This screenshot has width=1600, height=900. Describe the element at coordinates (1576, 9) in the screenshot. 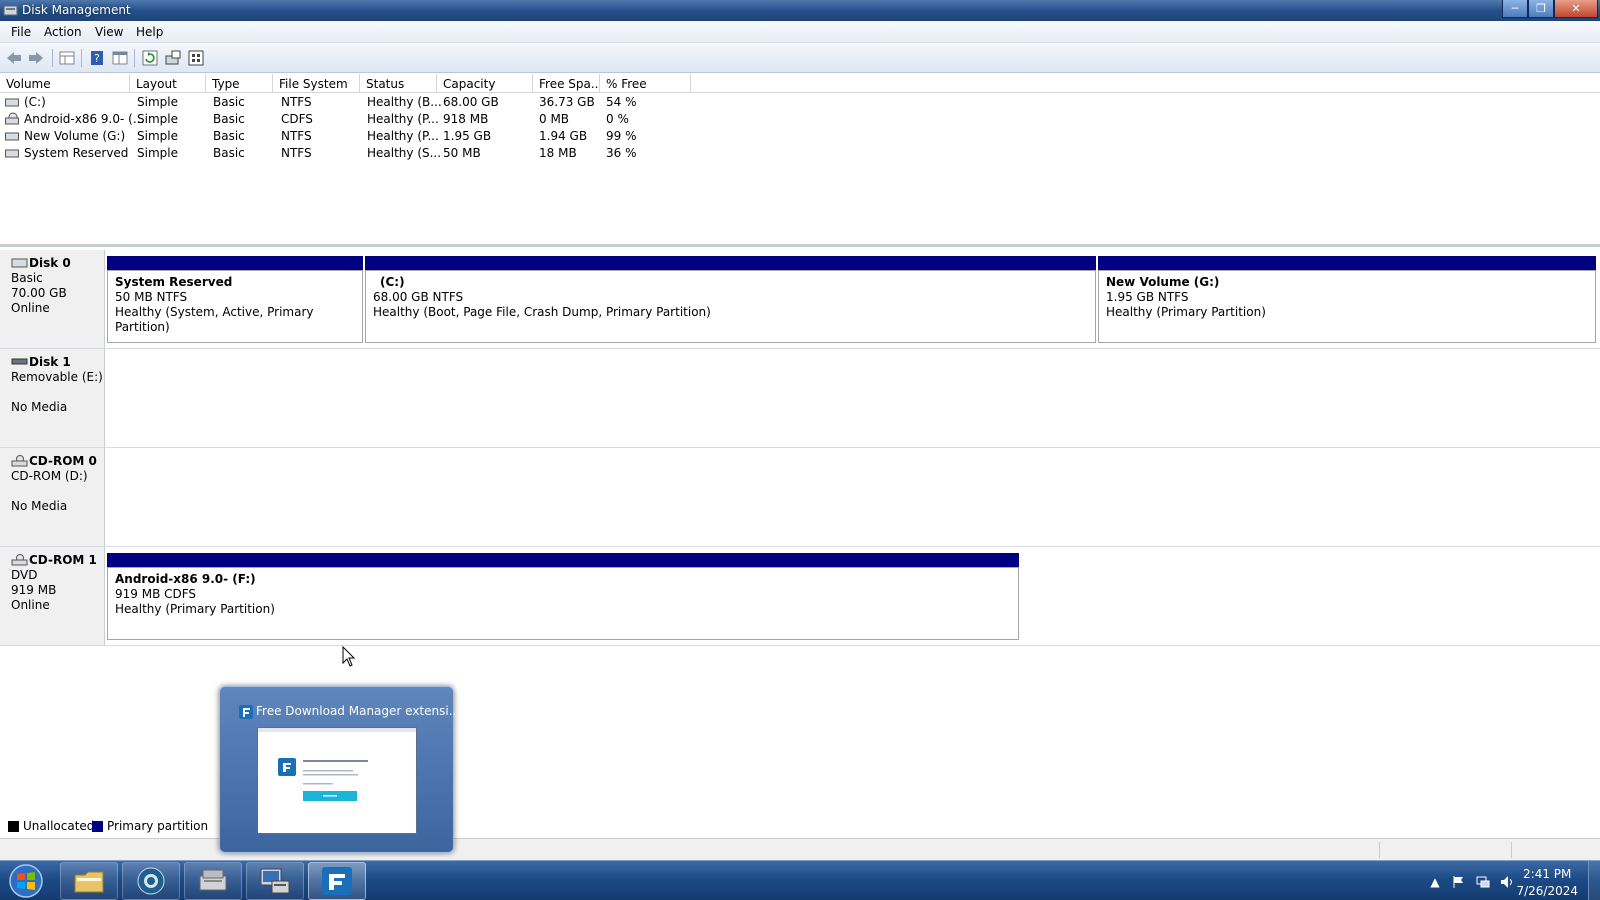

I see `close-button: ✕` at that location.